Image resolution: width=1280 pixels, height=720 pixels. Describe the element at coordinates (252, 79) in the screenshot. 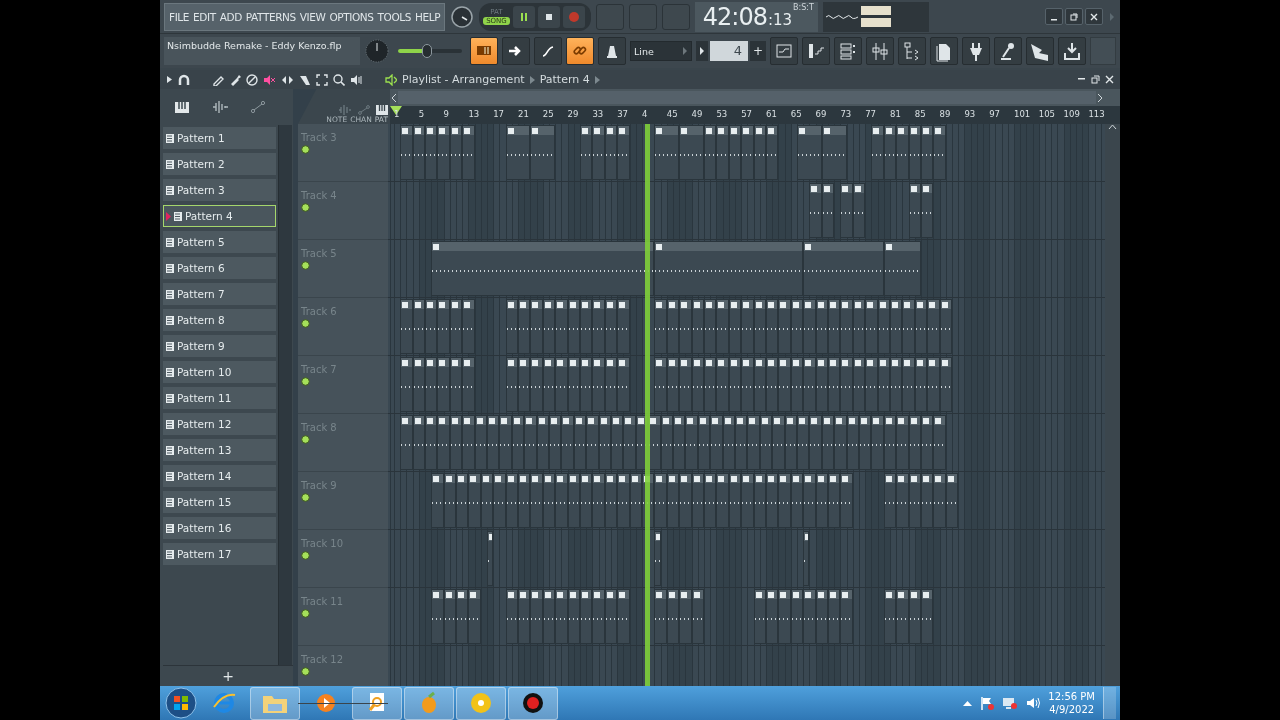

I see `delete-icon` at that location.